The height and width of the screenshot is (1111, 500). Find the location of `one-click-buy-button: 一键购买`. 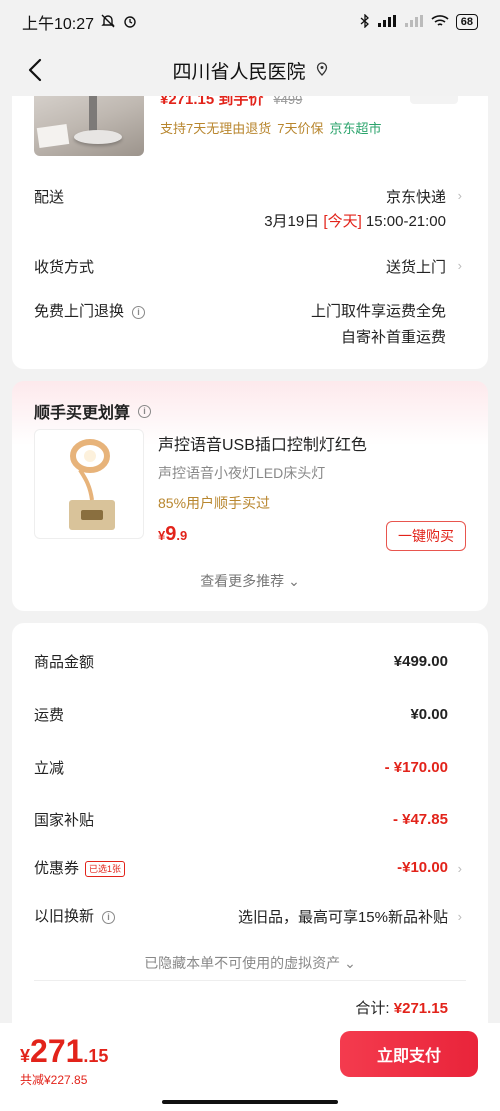

one-click-buy-button: 一键购买 is located at coordinates (426, 536).